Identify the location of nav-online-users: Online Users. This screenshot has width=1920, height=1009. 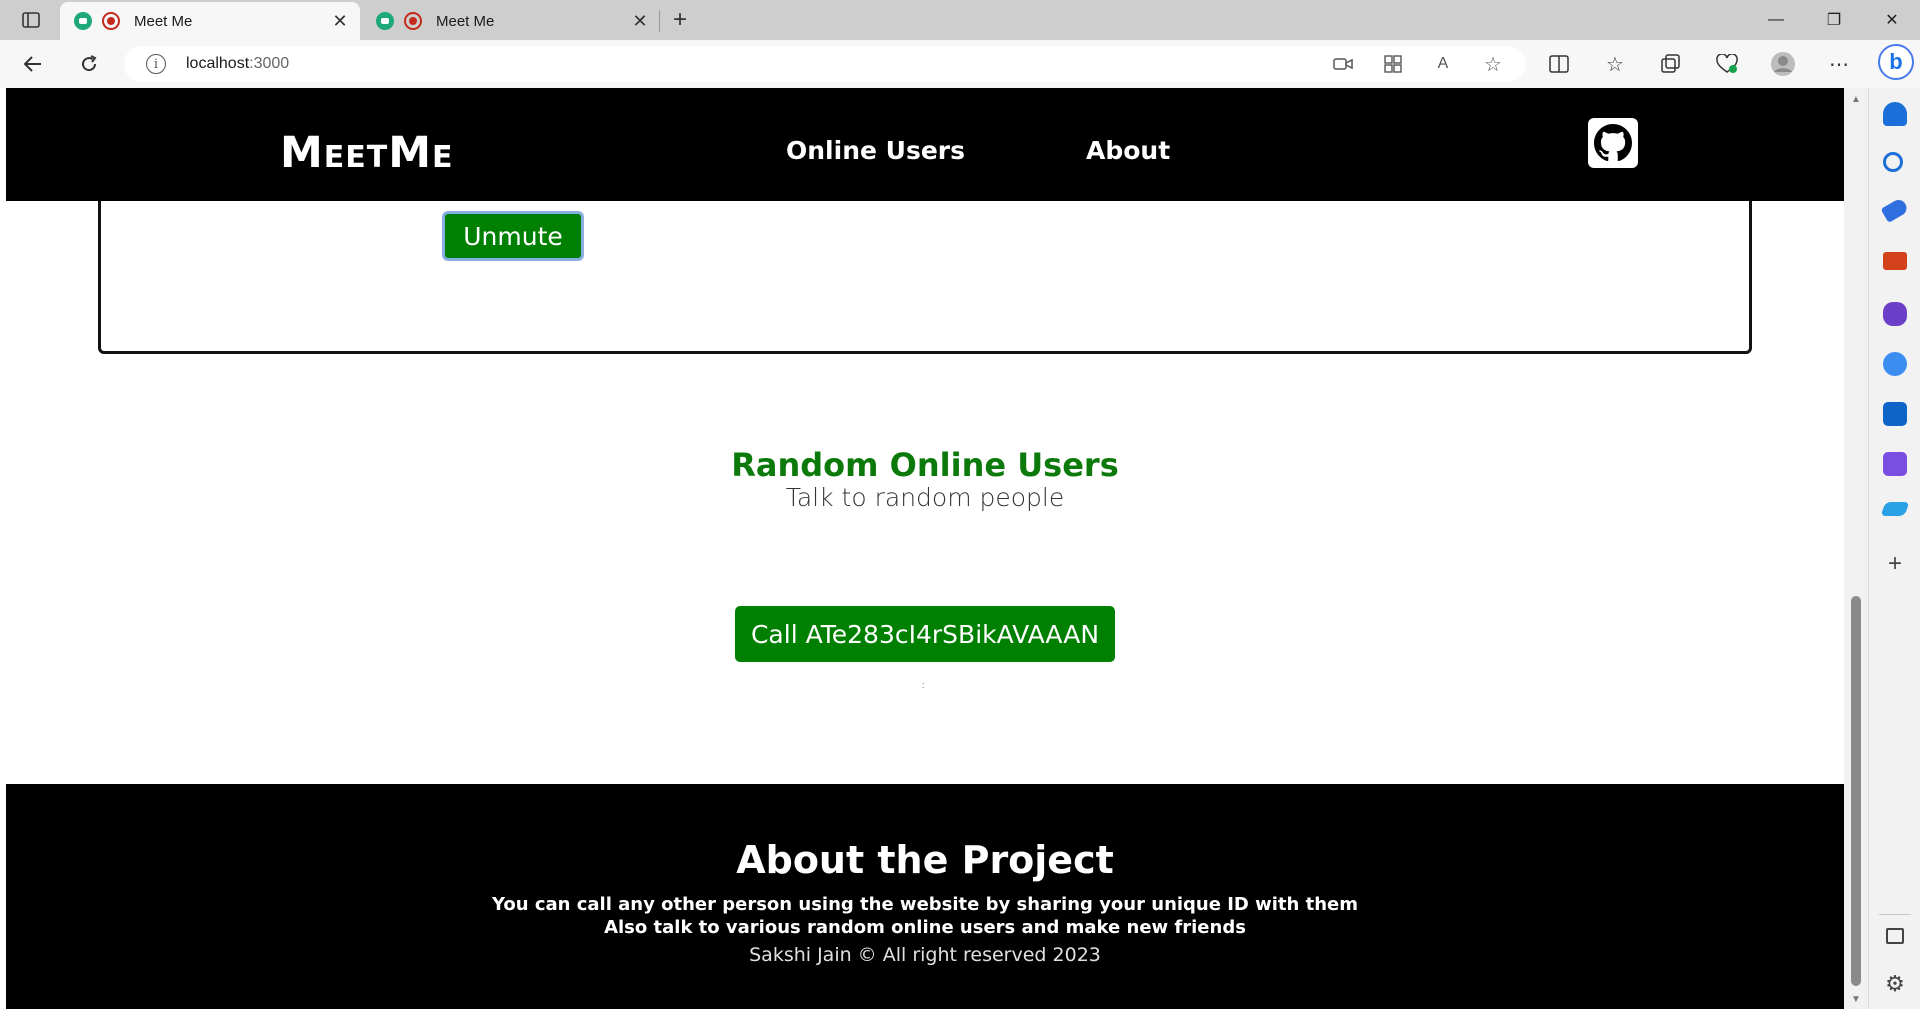
(875, 150).